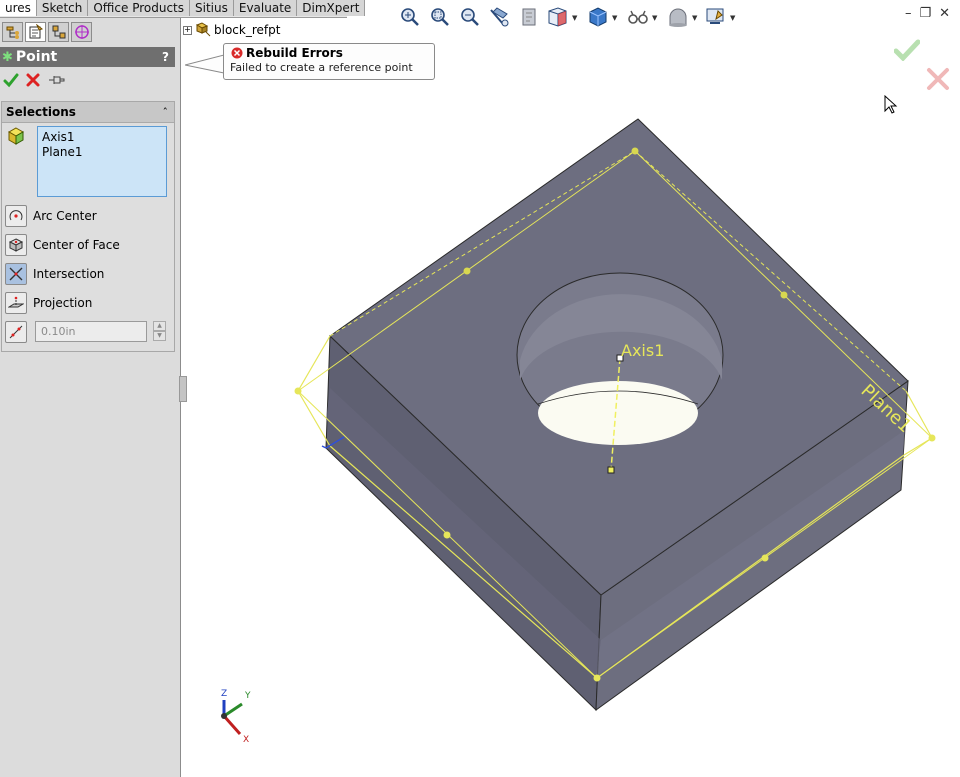  I want to click on configuration-manager-icon, so click(58, 32).